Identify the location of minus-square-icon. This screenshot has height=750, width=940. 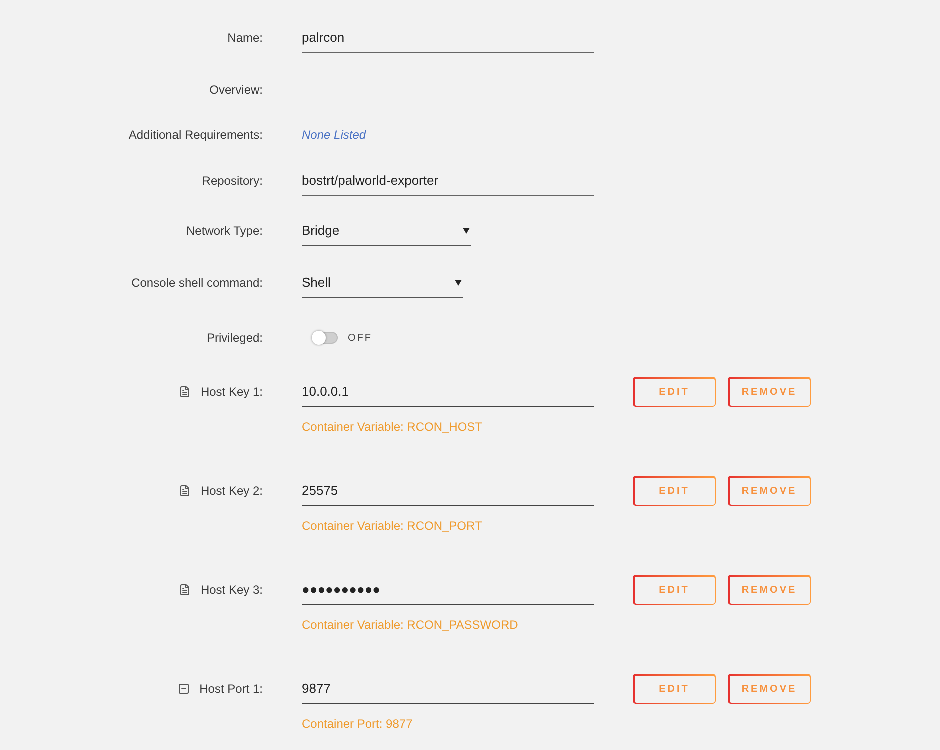
(184, 689).